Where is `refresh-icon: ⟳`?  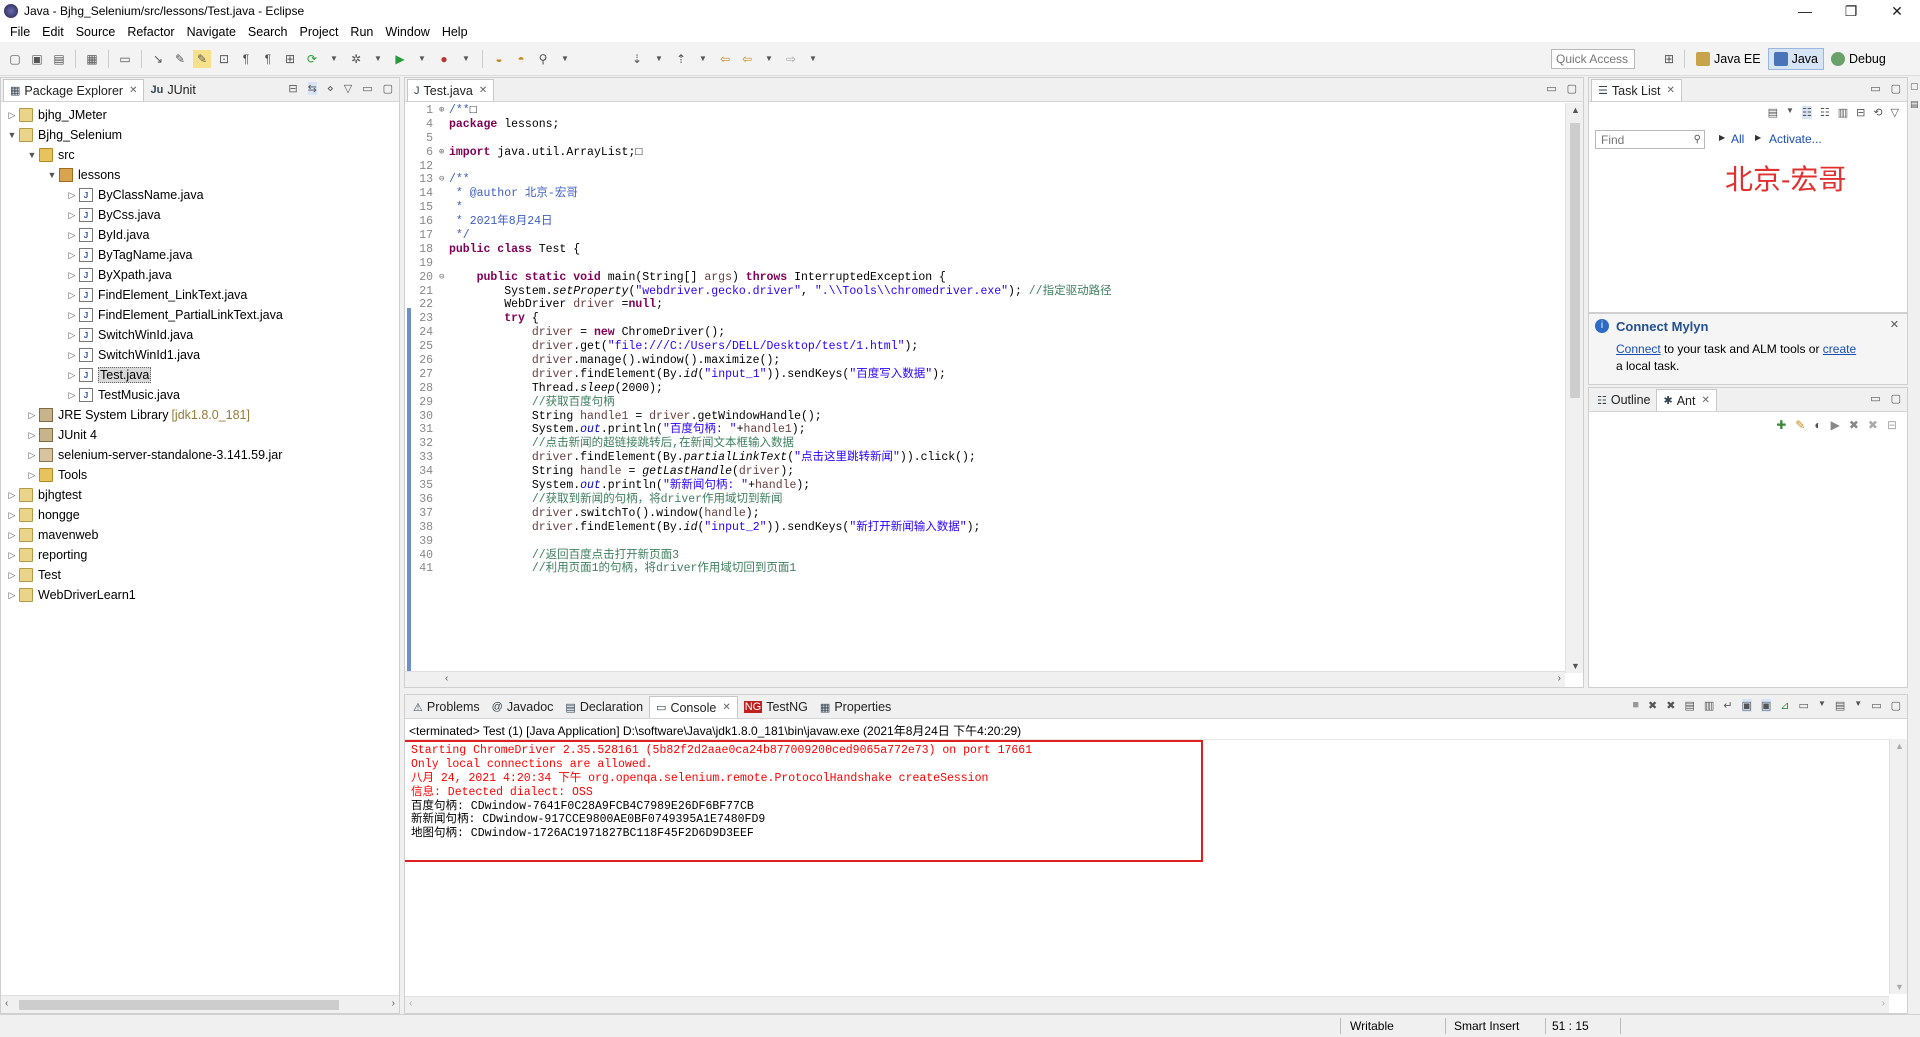 refresh-icon: ⟳ is located at coordinates (312, 59).